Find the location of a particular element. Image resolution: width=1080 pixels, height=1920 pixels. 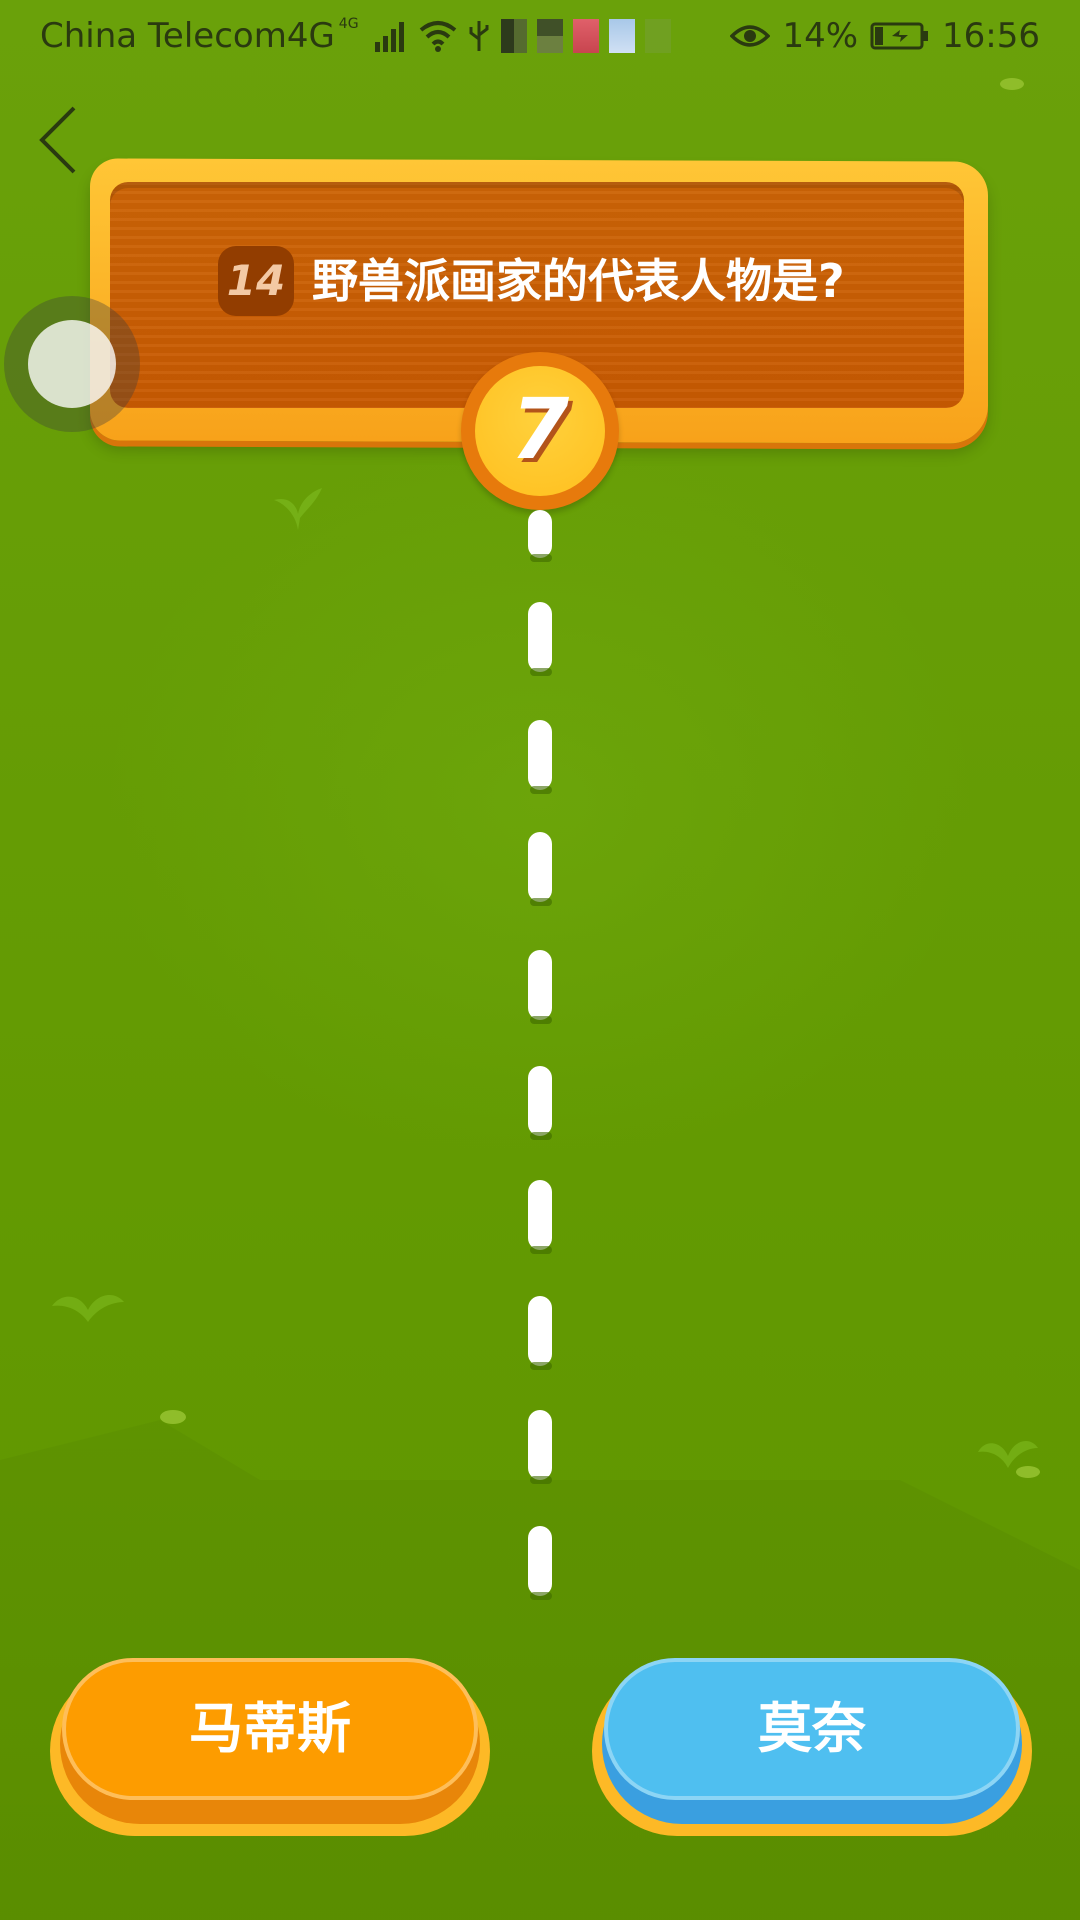

back-button is located at coordinates (64, 140).